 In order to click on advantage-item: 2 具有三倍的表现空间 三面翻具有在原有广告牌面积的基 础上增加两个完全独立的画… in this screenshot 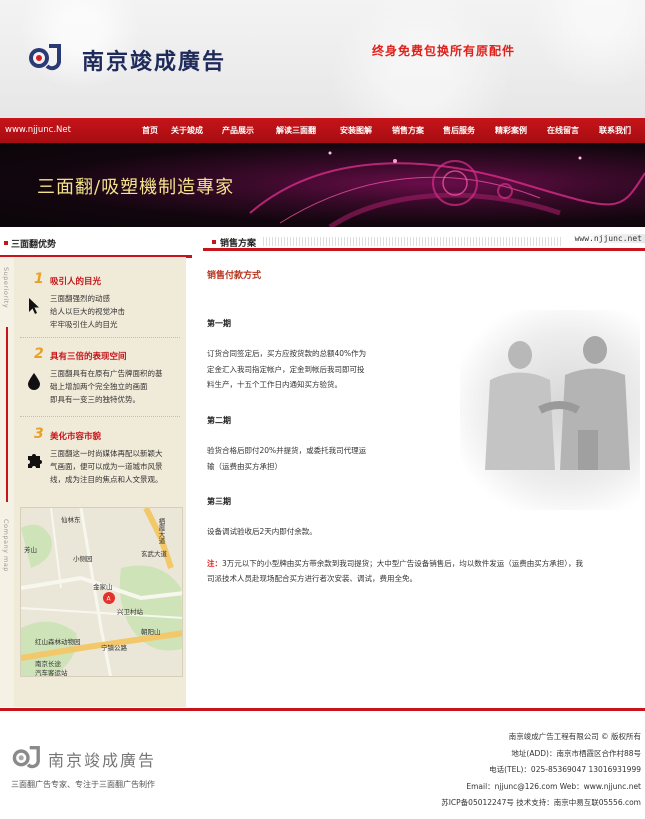, I will do `click(100, 381)`.